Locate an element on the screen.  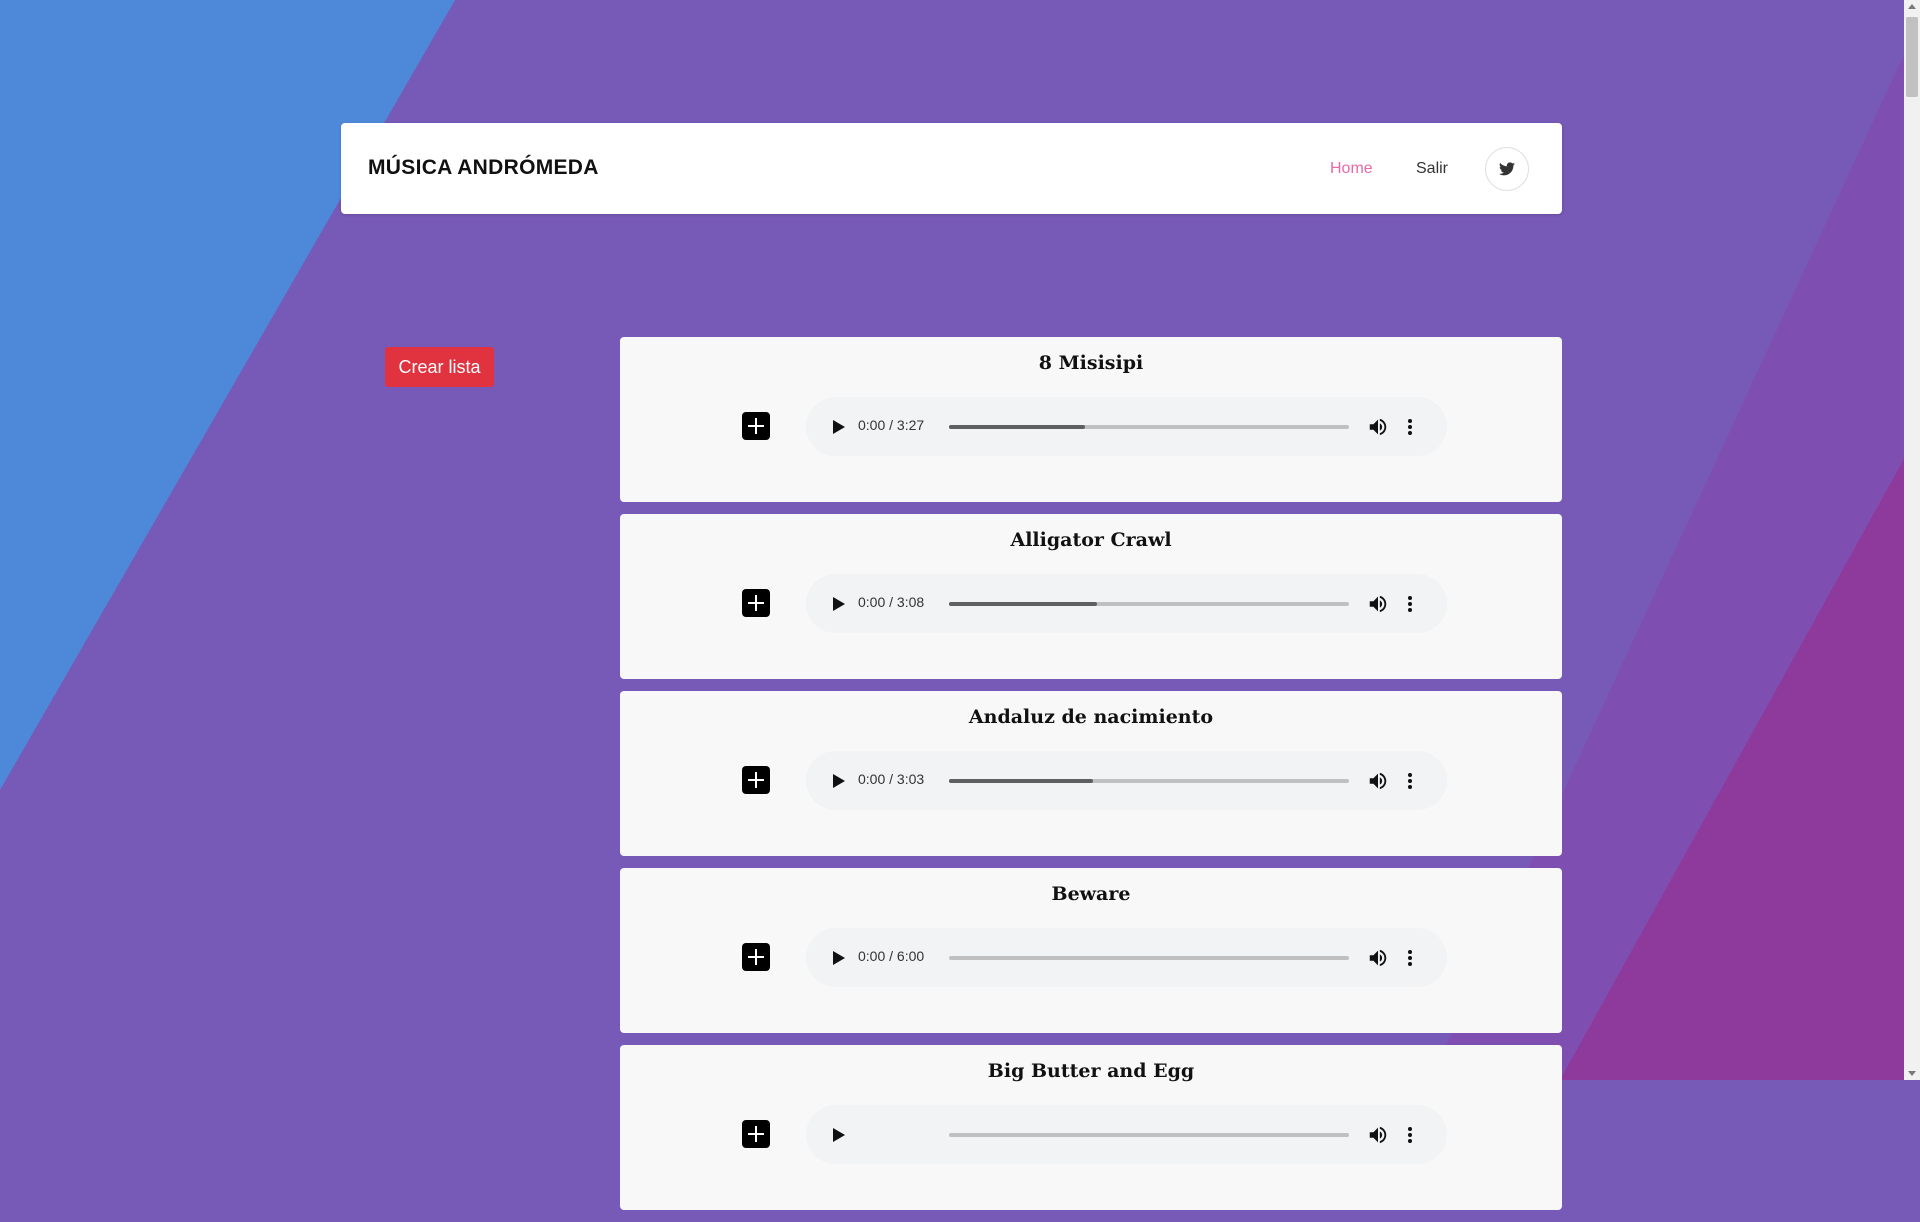
brand-title: MÚSICA ANDRÓMEDA is located at coordinates (483, 167).